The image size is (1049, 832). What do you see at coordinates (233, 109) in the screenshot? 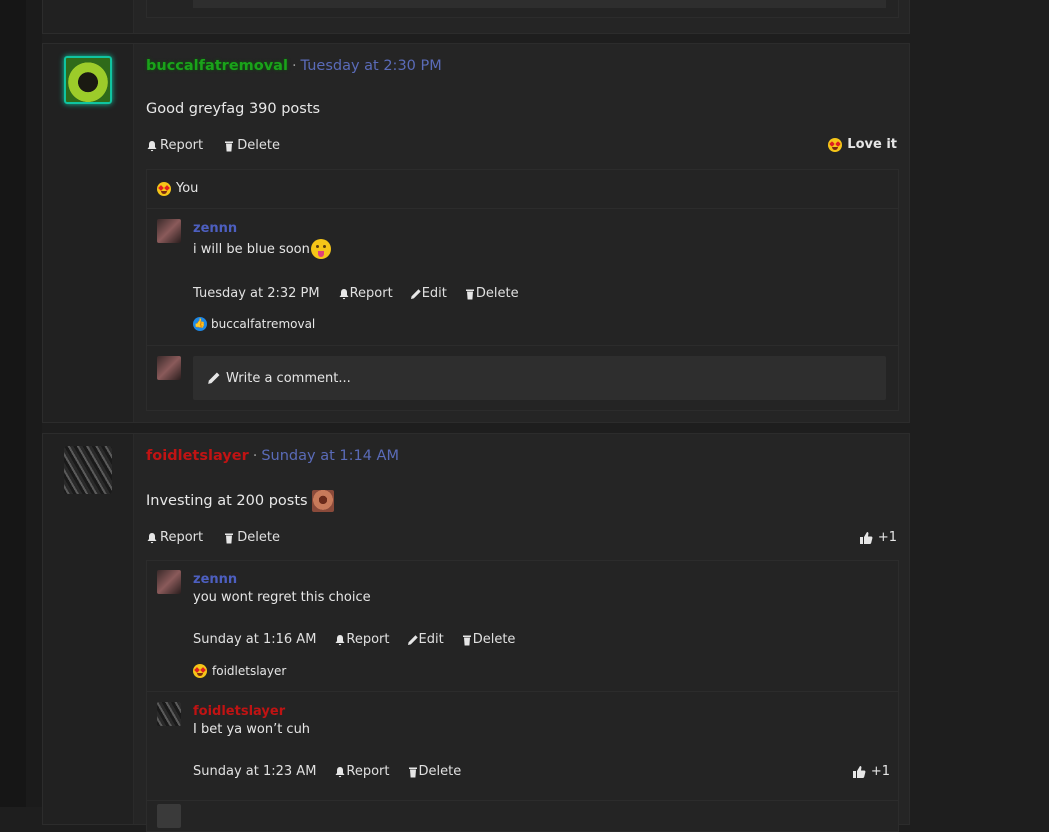
I see `post-text: Good greyfag 390 posts` at bounding box center [233, 109].